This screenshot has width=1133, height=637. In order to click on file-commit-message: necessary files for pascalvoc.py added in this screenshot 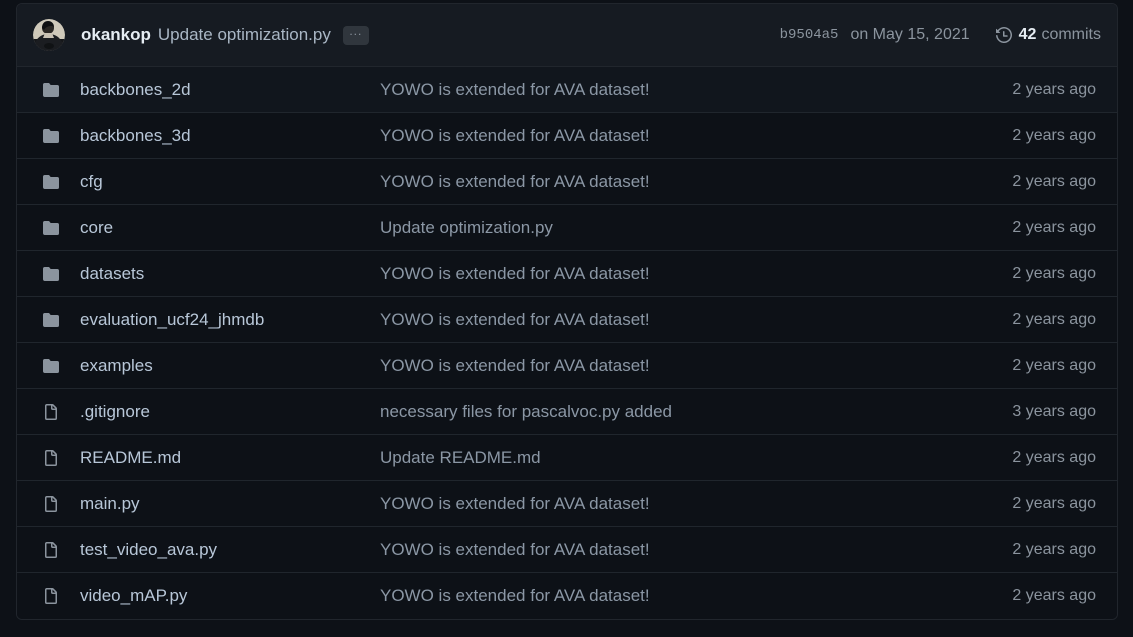, I will do `click(696, 412)`.